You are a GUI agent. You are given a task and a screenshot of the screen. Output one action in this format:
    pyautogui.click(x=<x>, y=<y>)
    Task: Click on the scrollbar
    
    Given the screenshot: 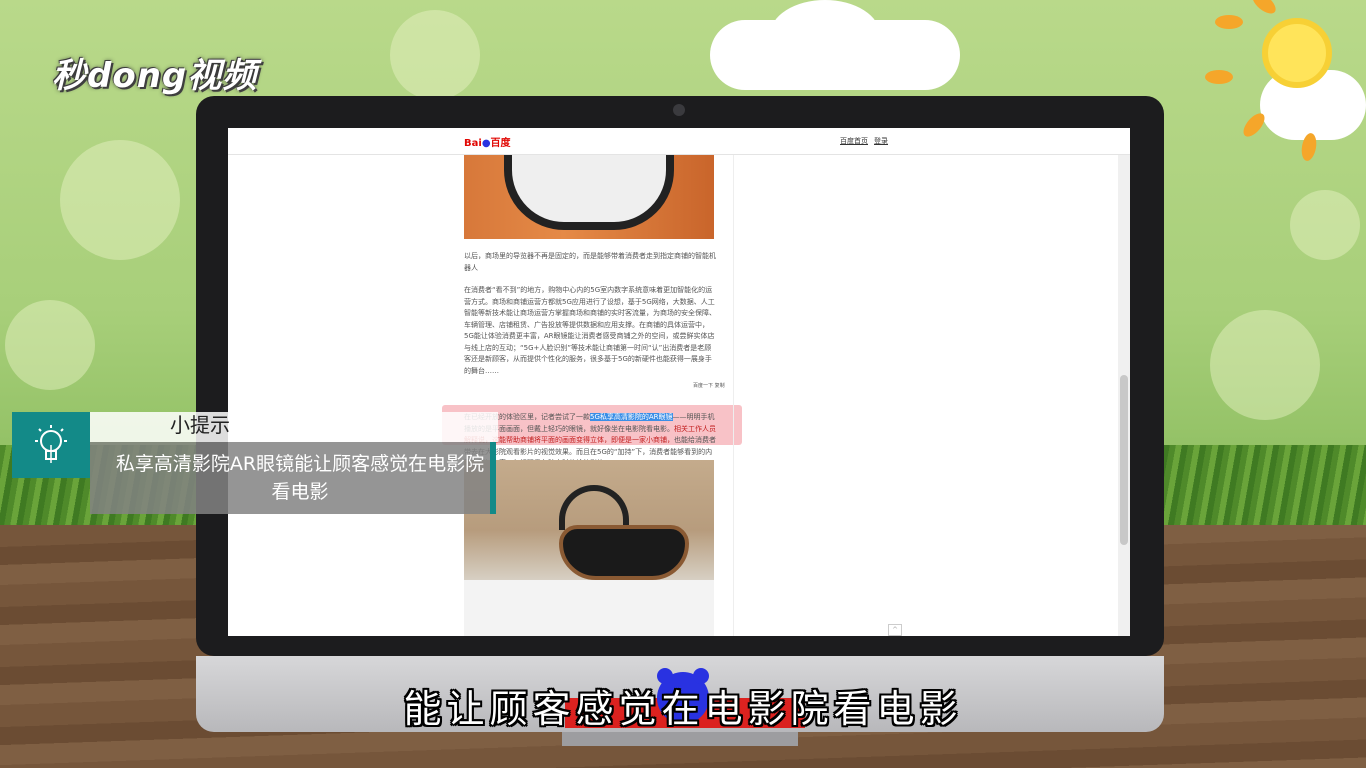 What is the action you would take?
    pyautogui.click(x=1124, y=395)
    